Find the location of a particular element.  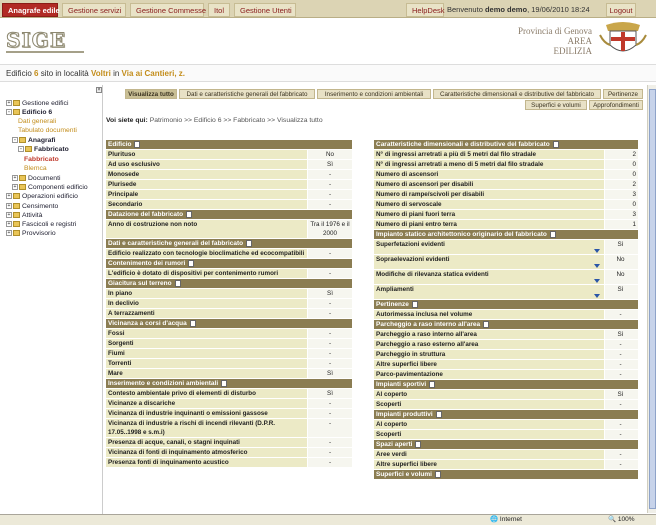

tree-gestione-edifici: + Gestione edifici is located at coordinates (37, 103).